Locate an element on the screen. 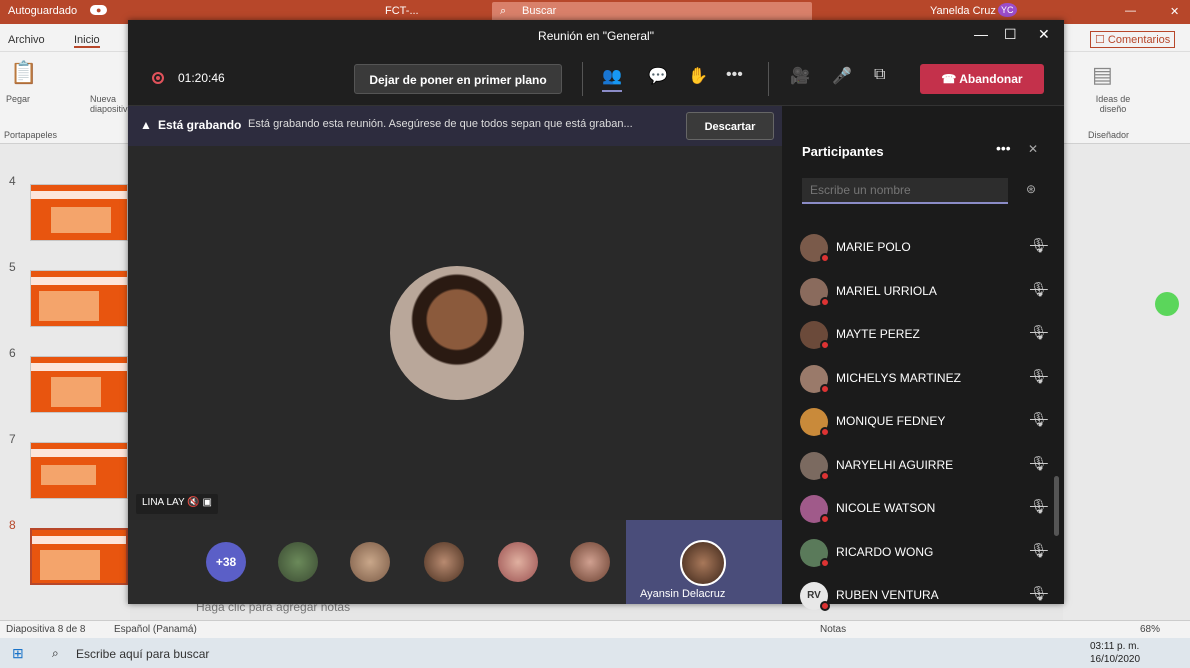  featured-participant-tile: Ayansin Delacruz is located at coordinates (704, 562).